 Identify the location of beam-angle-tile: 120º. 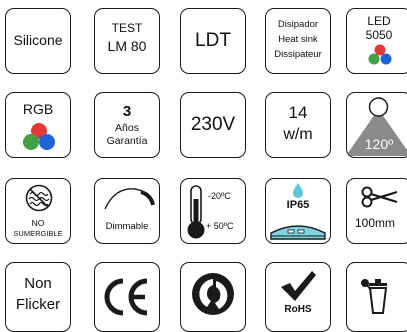
(376, 125).